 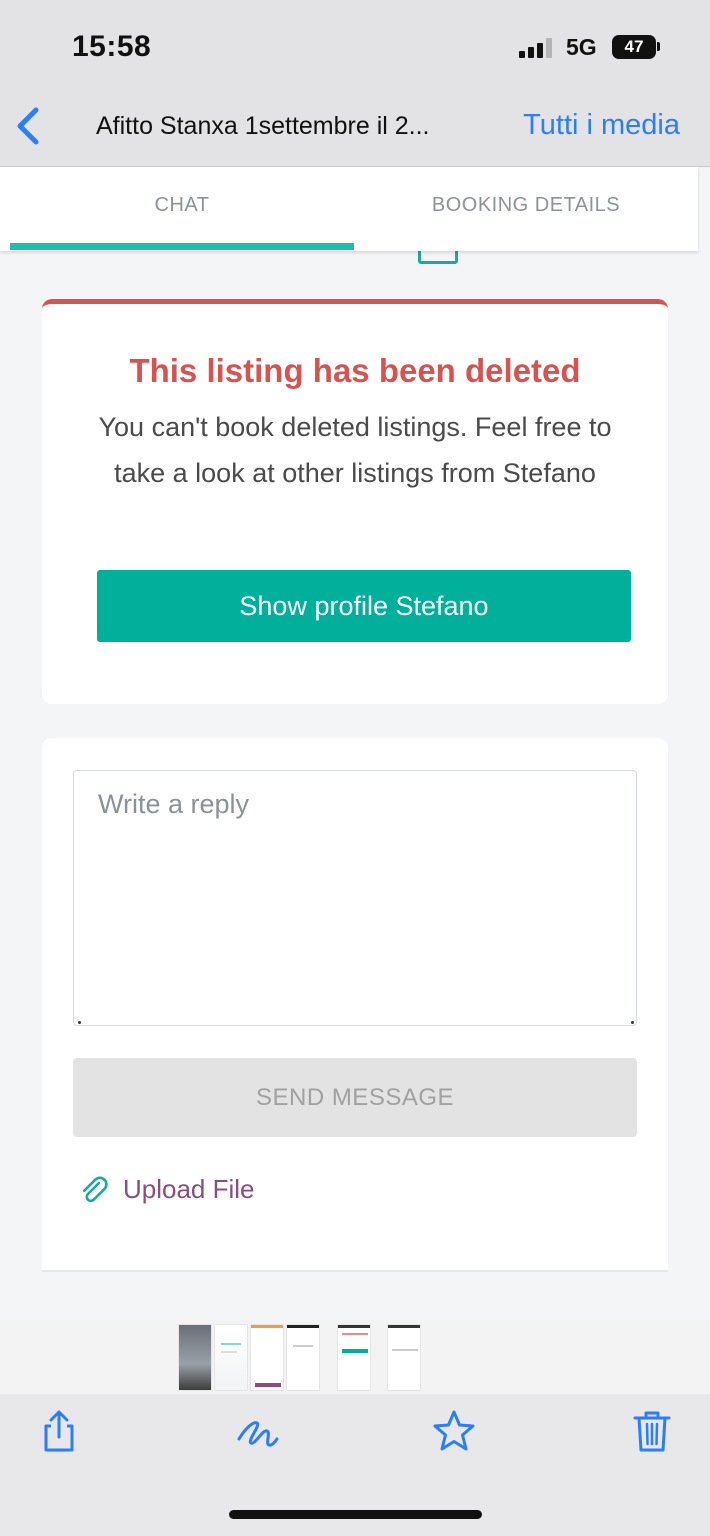 I want to click on tab-bar: CHAT BOOKING DETAILS, so click(x=349, y=209).